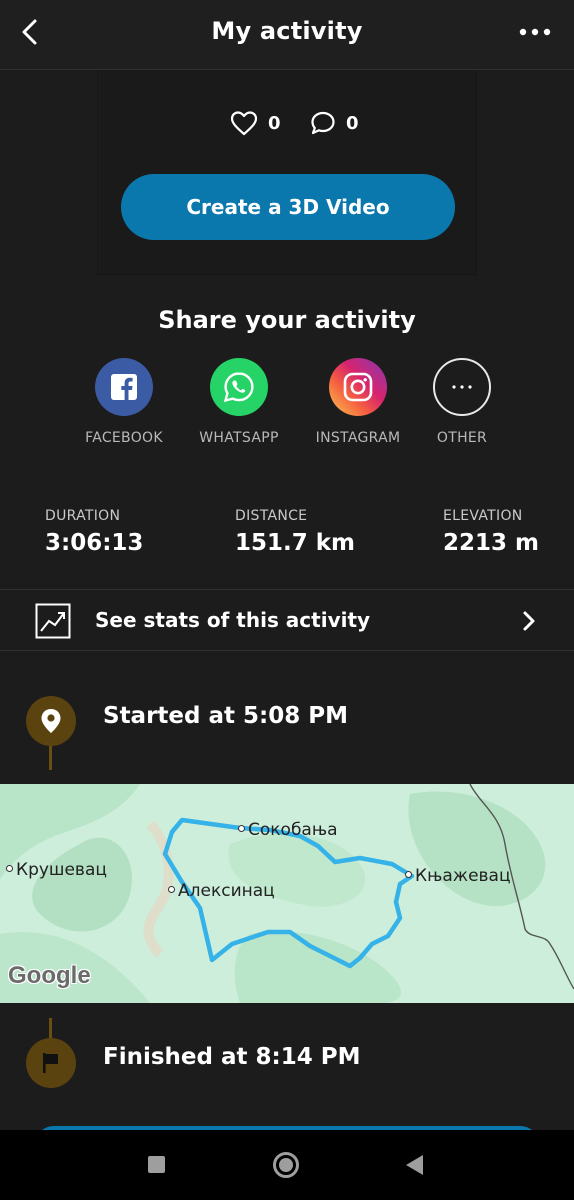 This screenshot has height=1200, width=574. I want to click on flag-icon, so click(50, 1063).